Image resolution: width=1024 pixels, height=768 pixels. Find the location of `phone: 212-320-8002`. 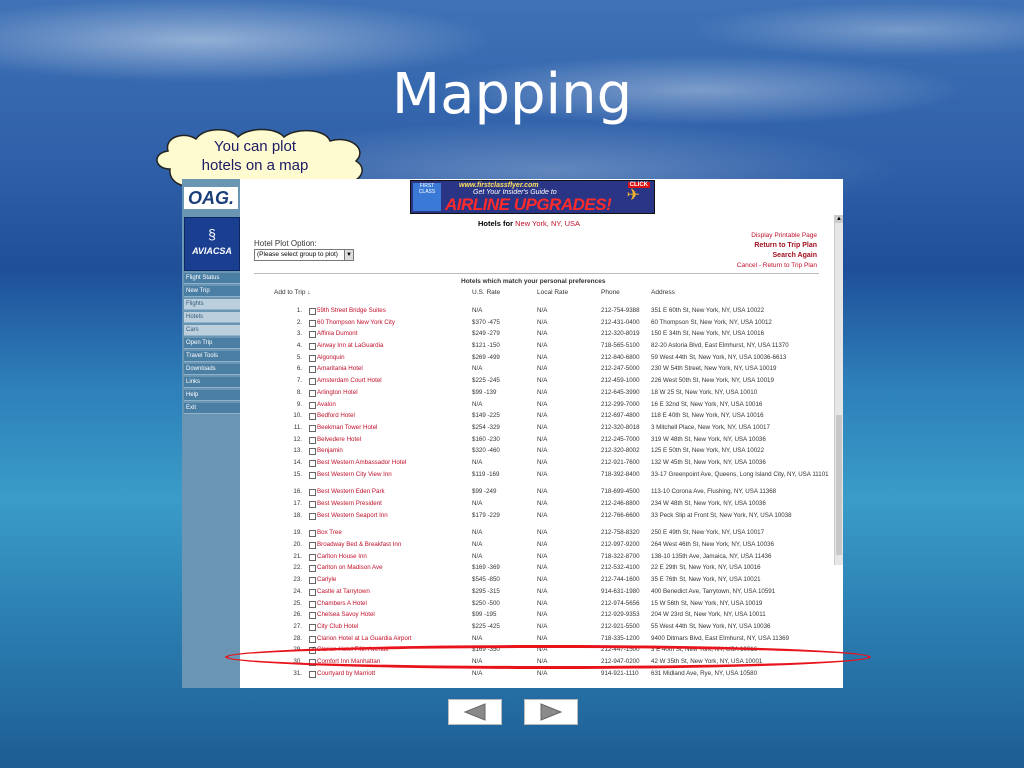

phone: 212-320-8002 is located at coordinates (620, 451).